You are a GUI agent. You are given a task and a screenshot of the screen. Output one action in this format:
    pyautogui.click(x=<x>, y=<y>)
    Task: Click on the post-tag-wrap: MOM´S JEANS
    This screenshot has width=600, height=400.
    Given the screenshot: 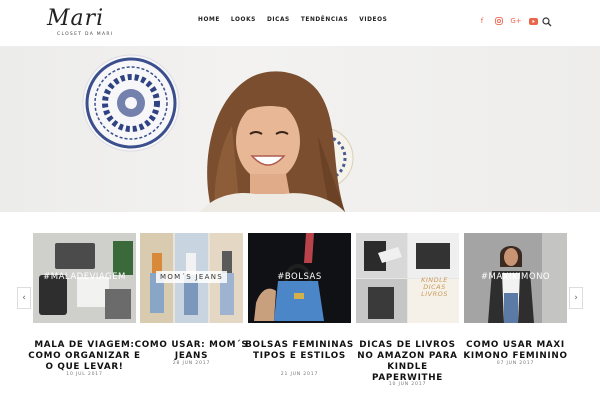 What is the action you would take?
    pyautogui.click(x=191, y=277)
    